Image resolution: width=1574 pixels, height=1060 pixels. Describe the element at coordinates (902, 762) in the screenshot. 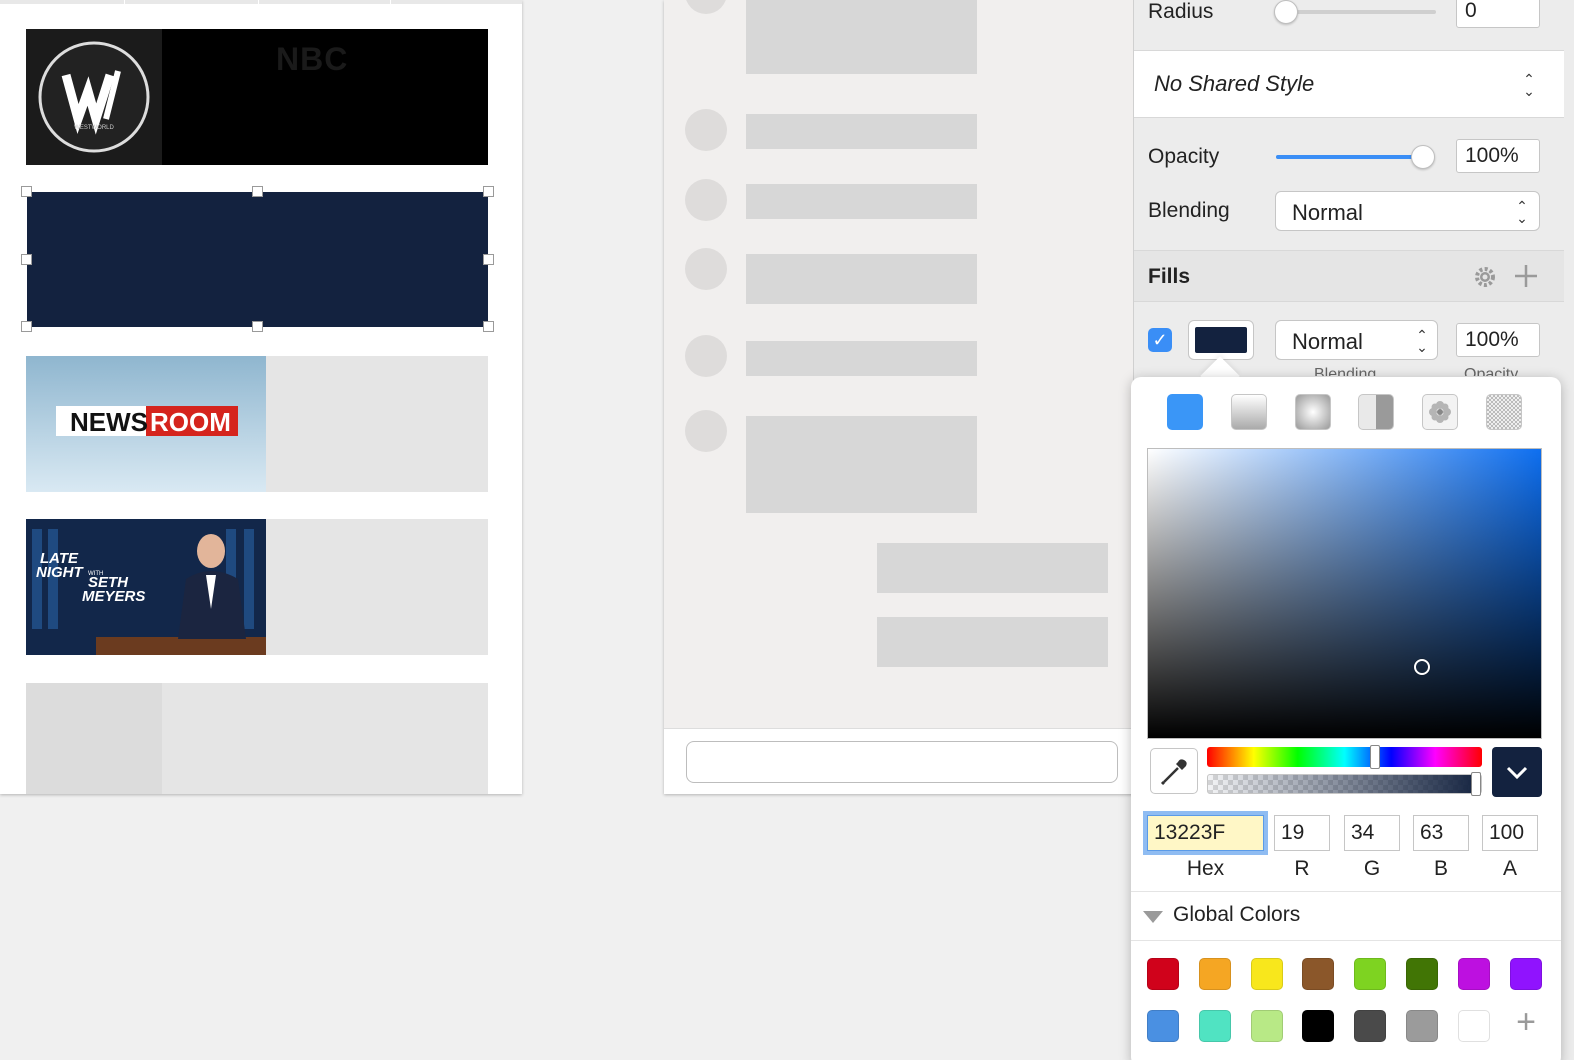

I see `message-input` at that location.